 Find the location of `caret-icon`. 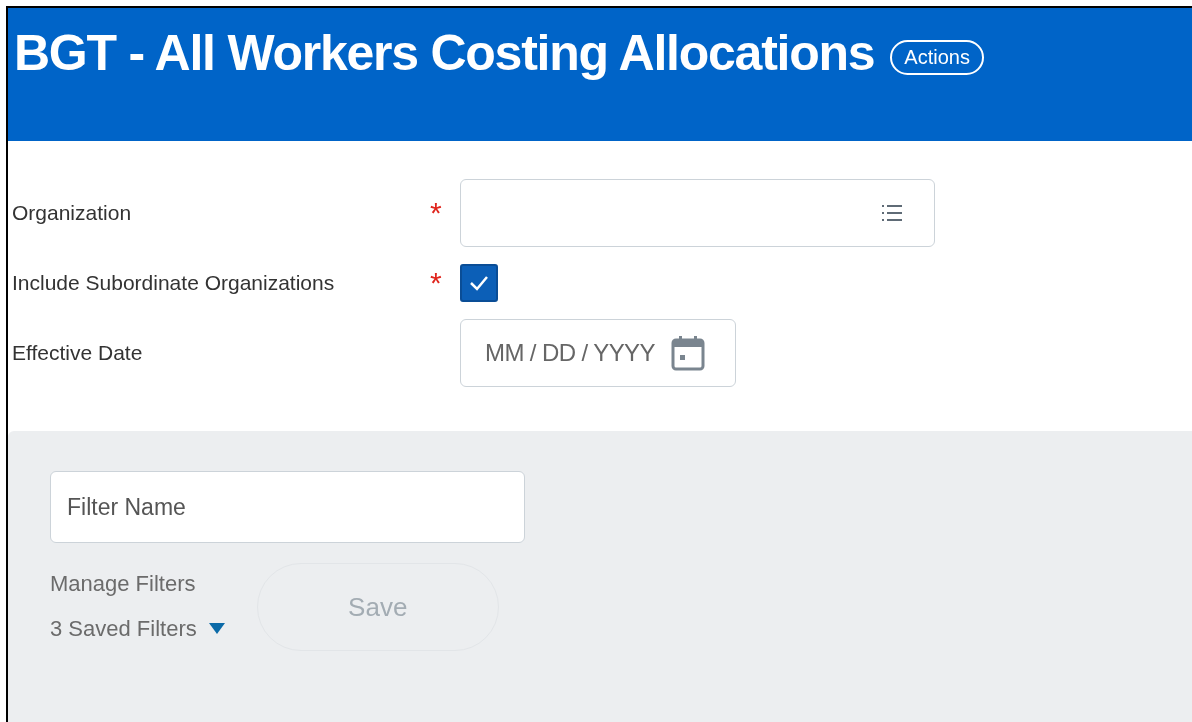

caret-icon is located at coordinates (216, 628).